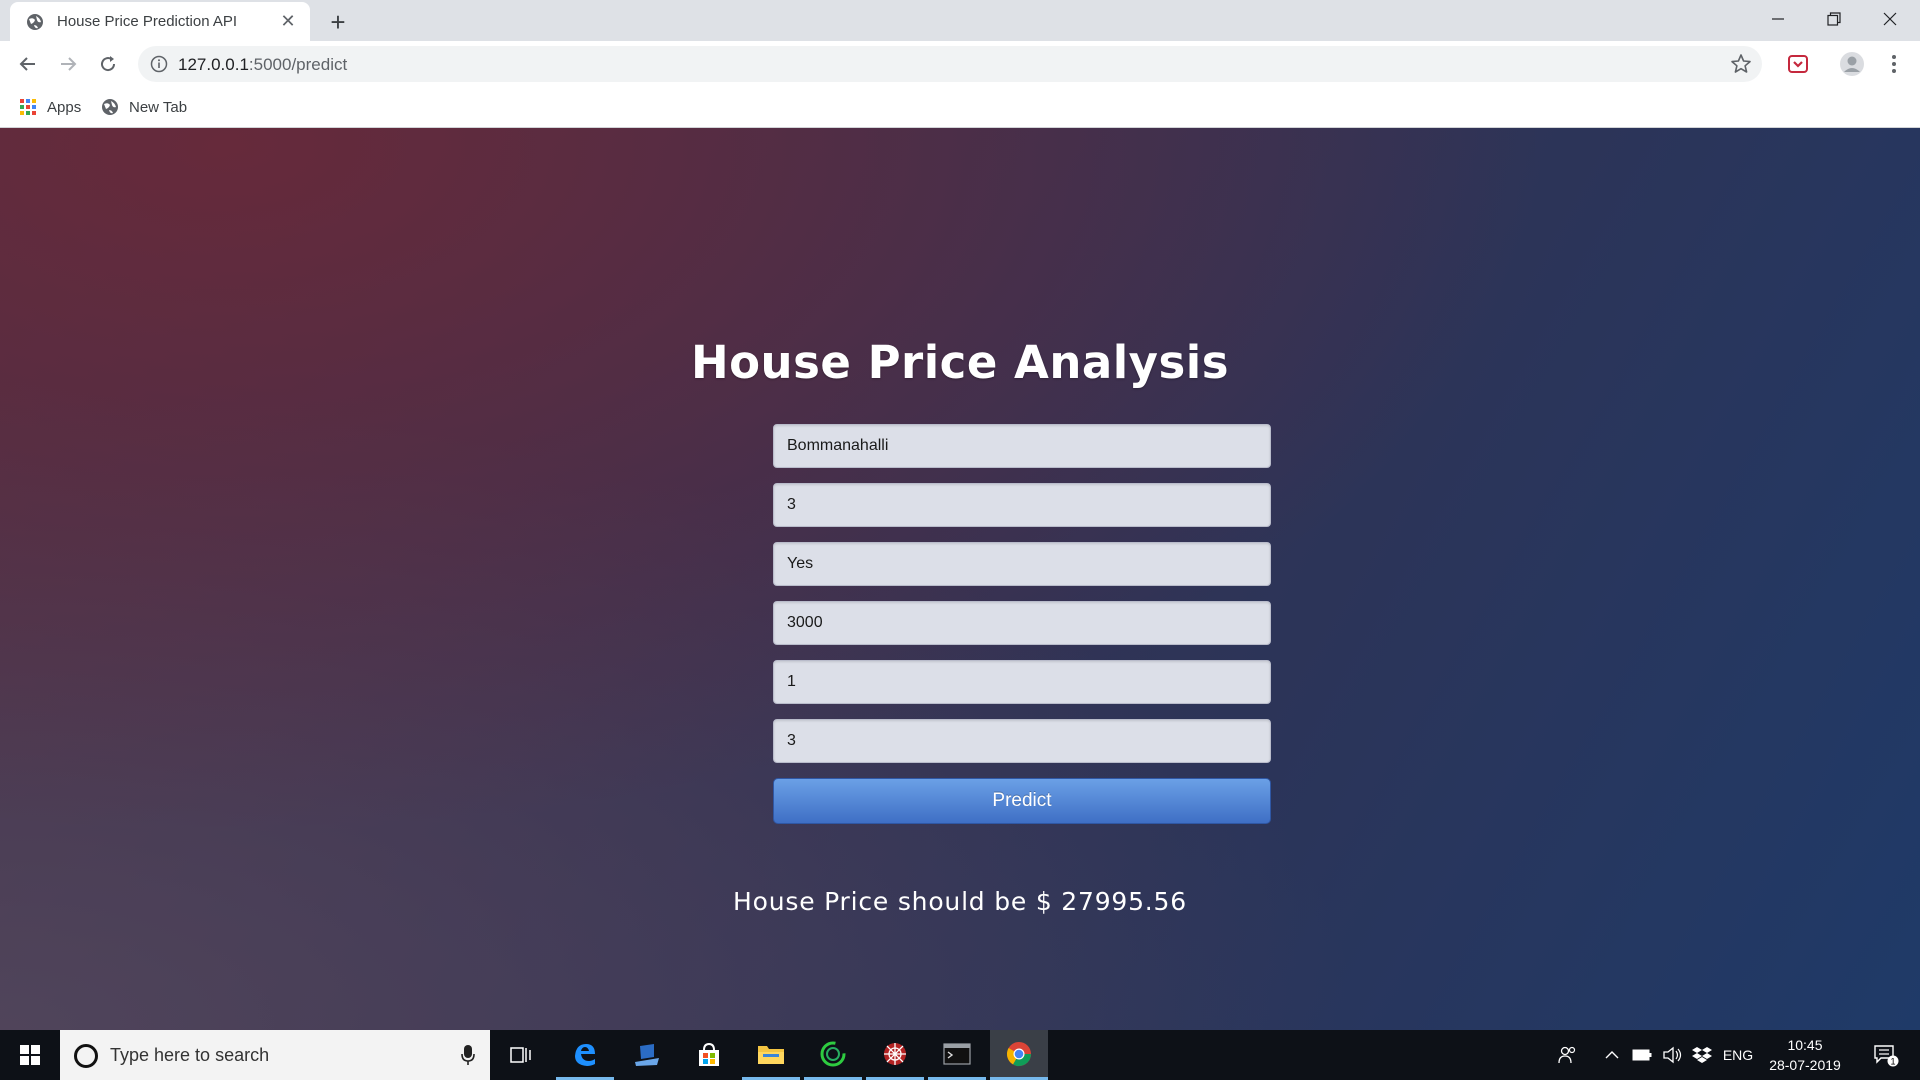  Describe the element at coordinates (1778, 19) in the screenshot. I see `minimize-icon` at that location.